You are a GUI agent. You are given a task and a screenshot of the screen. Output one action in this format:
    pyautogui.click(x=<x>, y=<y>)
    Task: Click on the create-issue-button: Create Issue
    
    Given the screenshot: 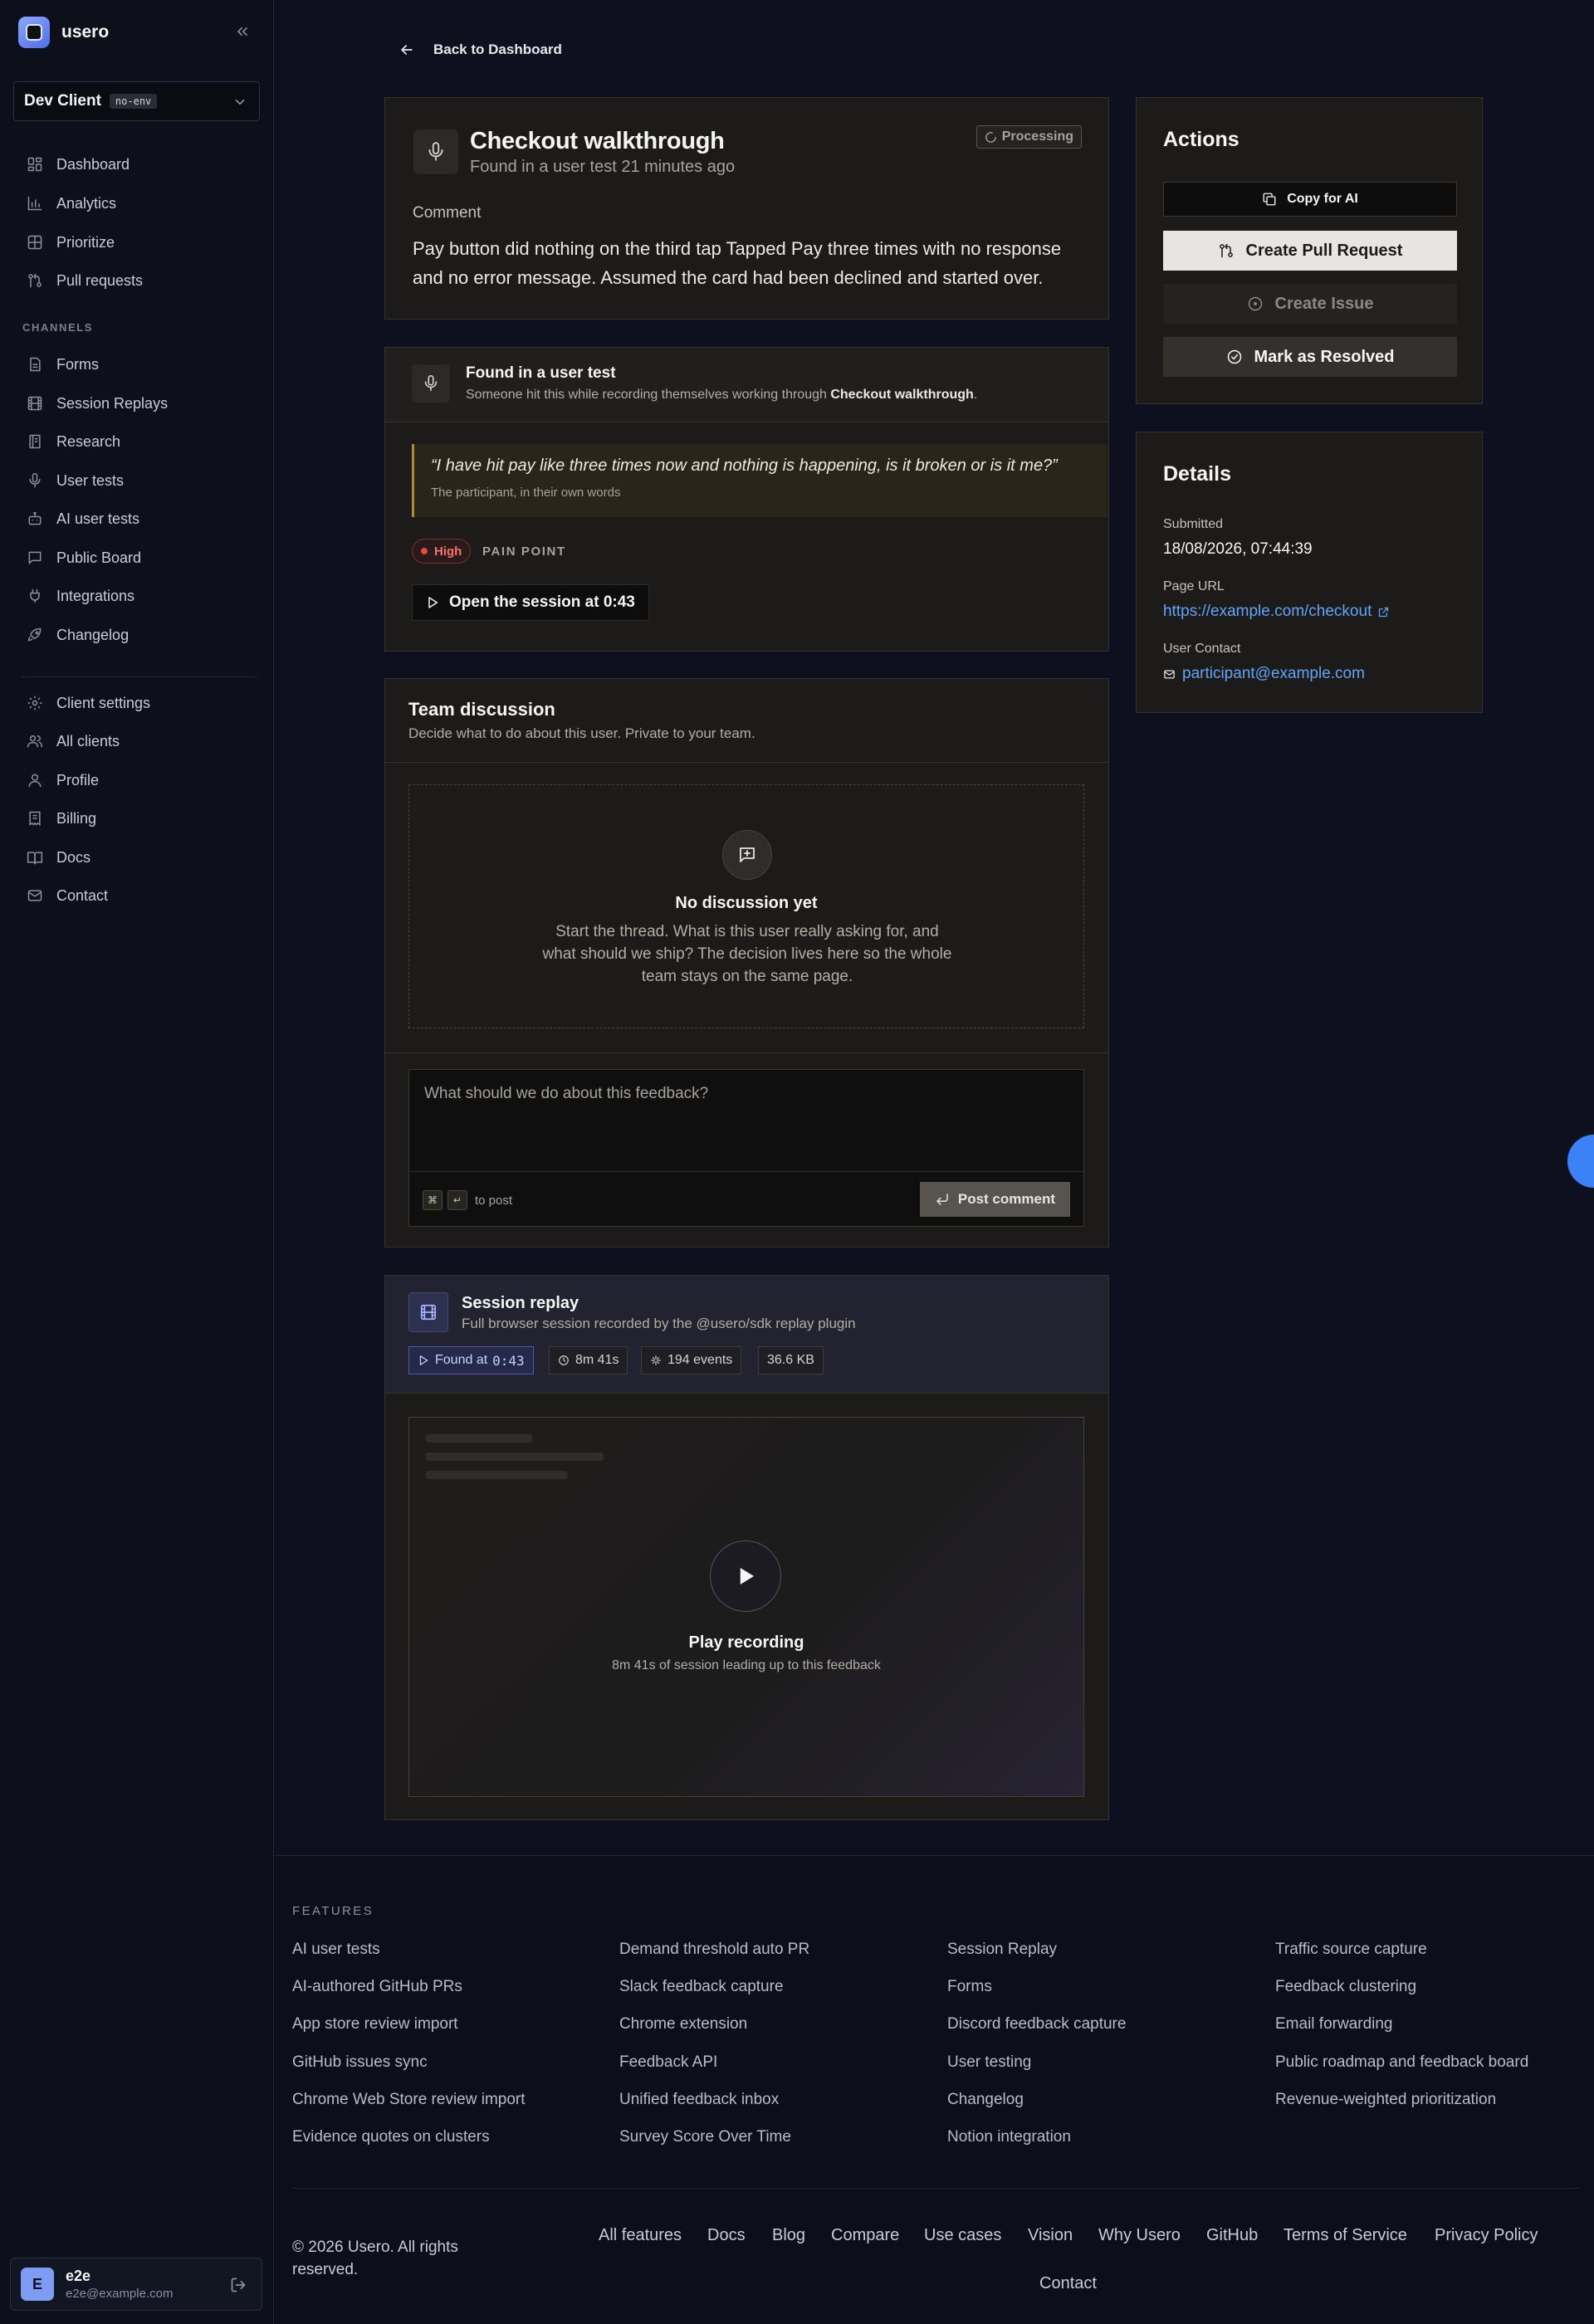 What is the action you would take?
    pyautogui.click(x=1310, y=304)
    